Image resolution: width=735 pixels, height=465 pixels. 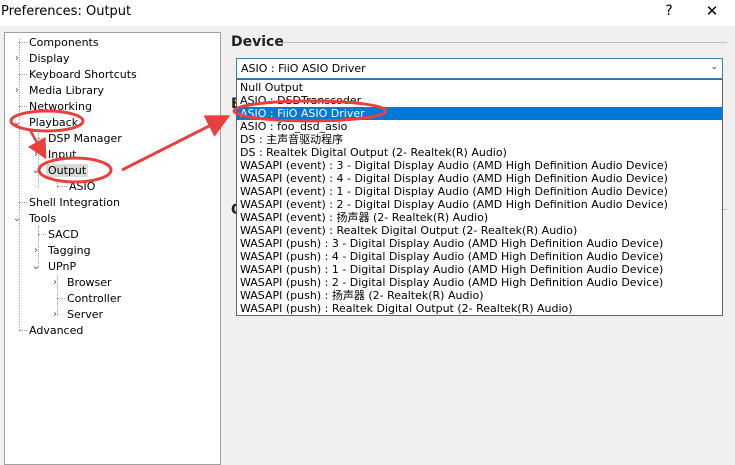 I want to click on tree-item-display: › Display, so click(x=43, y=59).